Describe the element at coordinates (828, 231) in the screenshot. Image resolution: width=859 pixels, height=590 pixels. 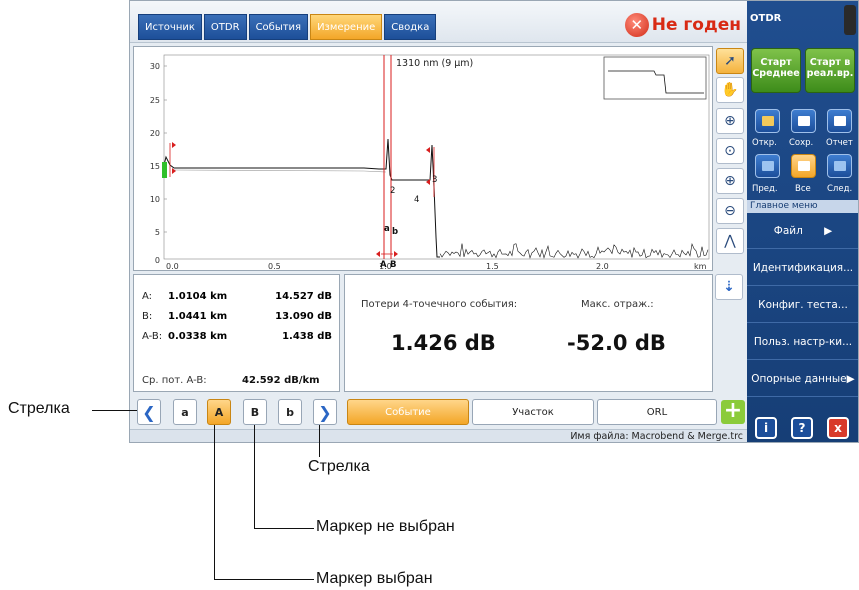
I see `chevron-right-icon: ▶` at that location.